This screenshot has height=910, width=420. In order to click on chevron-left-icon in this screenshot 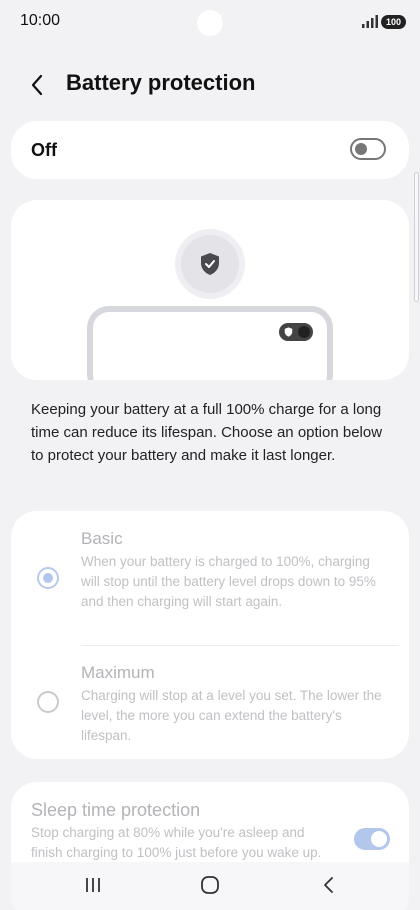, I will do `click(37, 85)`.